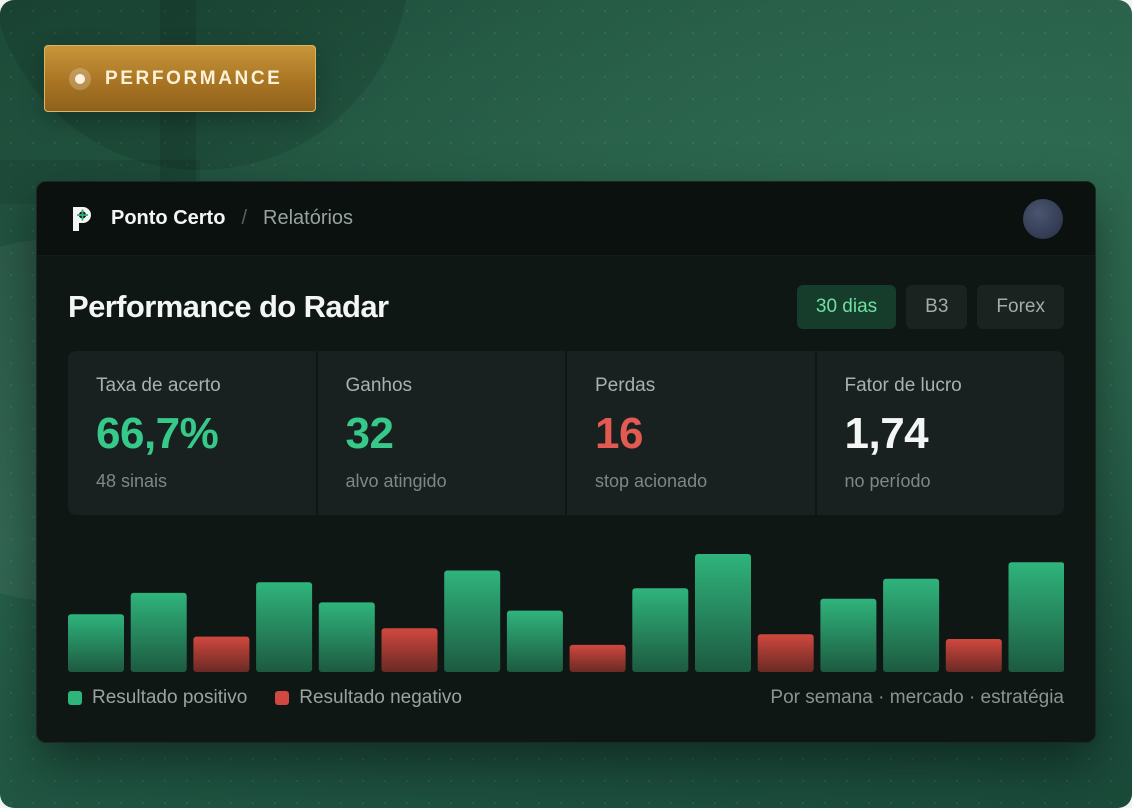 The image size is (1132, 808). Describe the element at coordinates (651, 481) in the screenshot. I see `stat-sub: stop acionado` at that location.